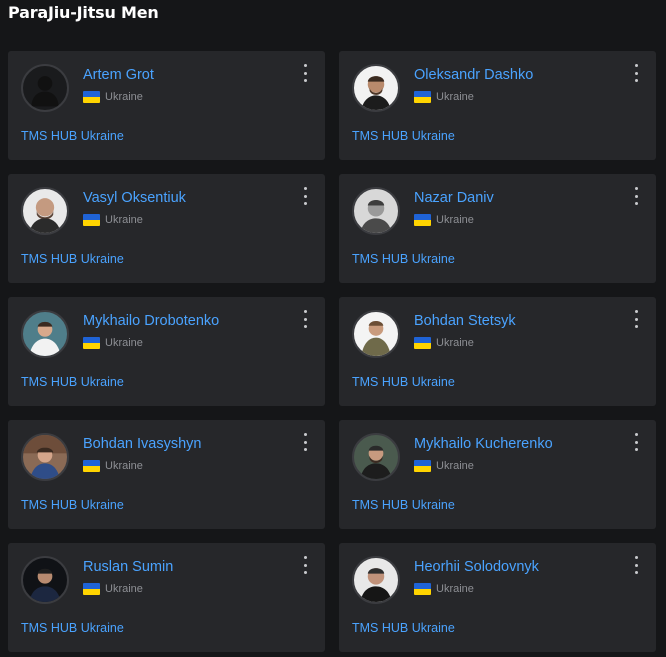 The height and width of the screenshot is (657, 666). What do you see at coordinates (497, 228) in the screenshot?
I see `athlete-card: Nazar Daniv Ukraine TMS HUB Ukraine` at bounding box center [497, 228].